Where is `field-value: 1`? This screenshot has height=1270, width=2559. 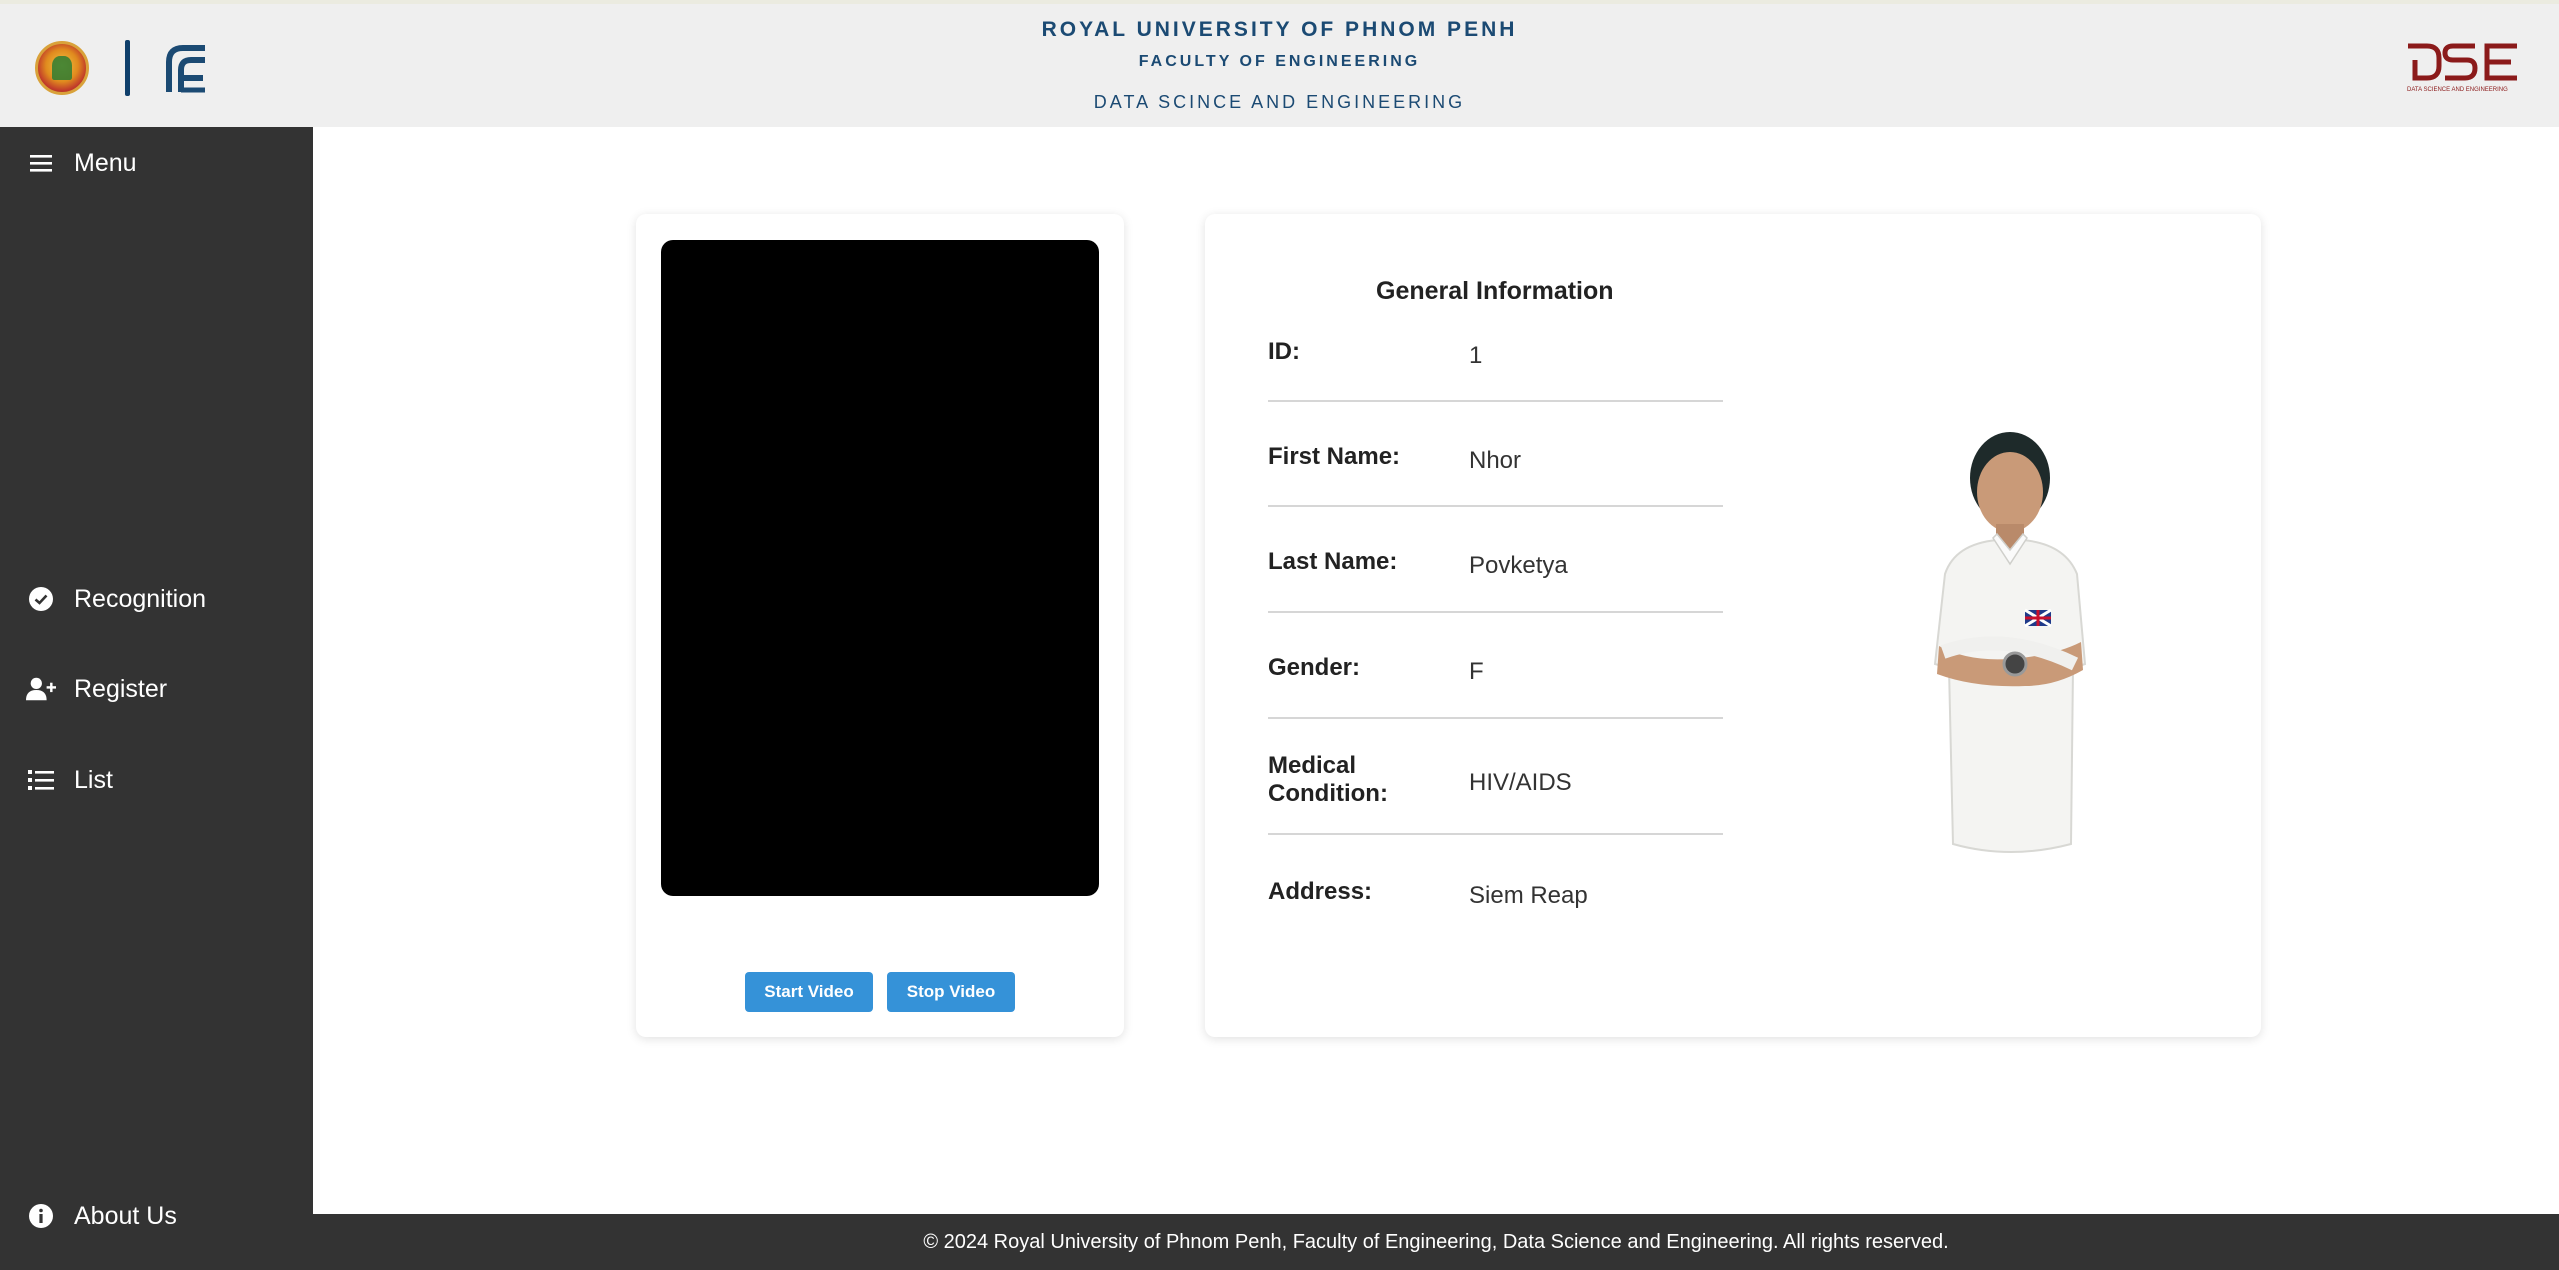
field-value: 1 is located at coordinates (1476, 355).